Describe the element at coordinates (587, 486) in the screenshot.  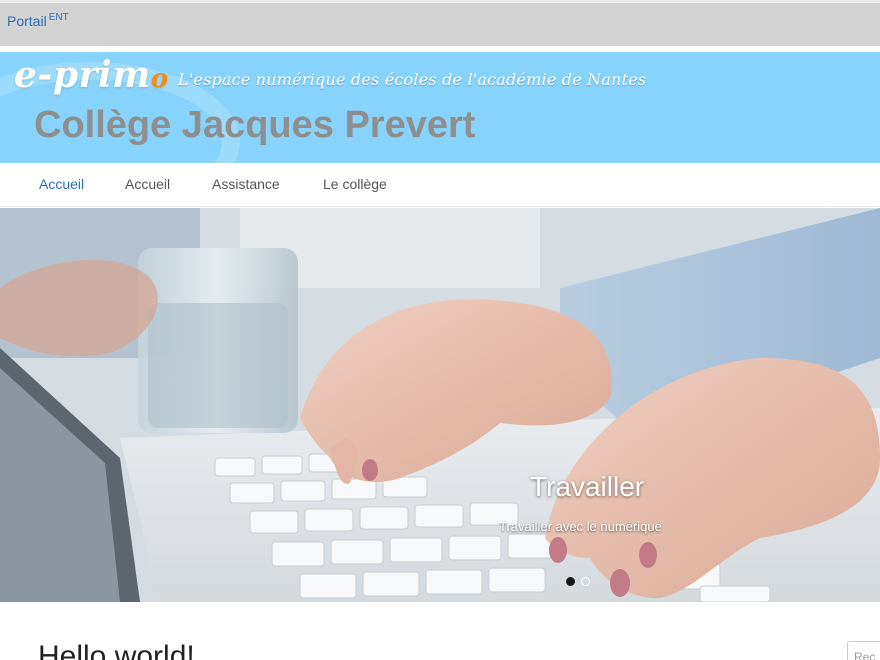
I see `slide-title: Travailler` at that location.